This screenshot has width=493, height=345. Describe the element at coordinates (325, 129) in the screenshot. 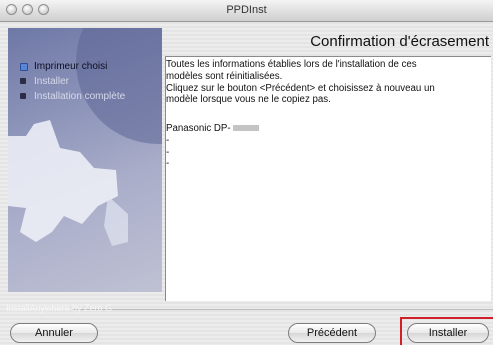

I see `product-name: Panasonic DP-` at that location.